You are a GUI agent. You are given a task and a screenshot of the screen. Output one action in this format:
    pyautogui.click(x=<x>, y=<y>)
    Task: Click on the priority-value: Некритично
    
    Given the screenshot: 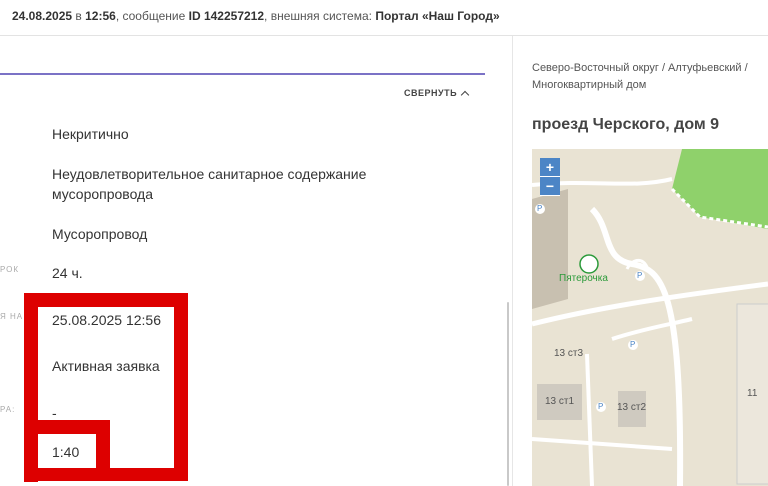 What is the action you would take?
    pyautogui.click(x=90, y=134)
    